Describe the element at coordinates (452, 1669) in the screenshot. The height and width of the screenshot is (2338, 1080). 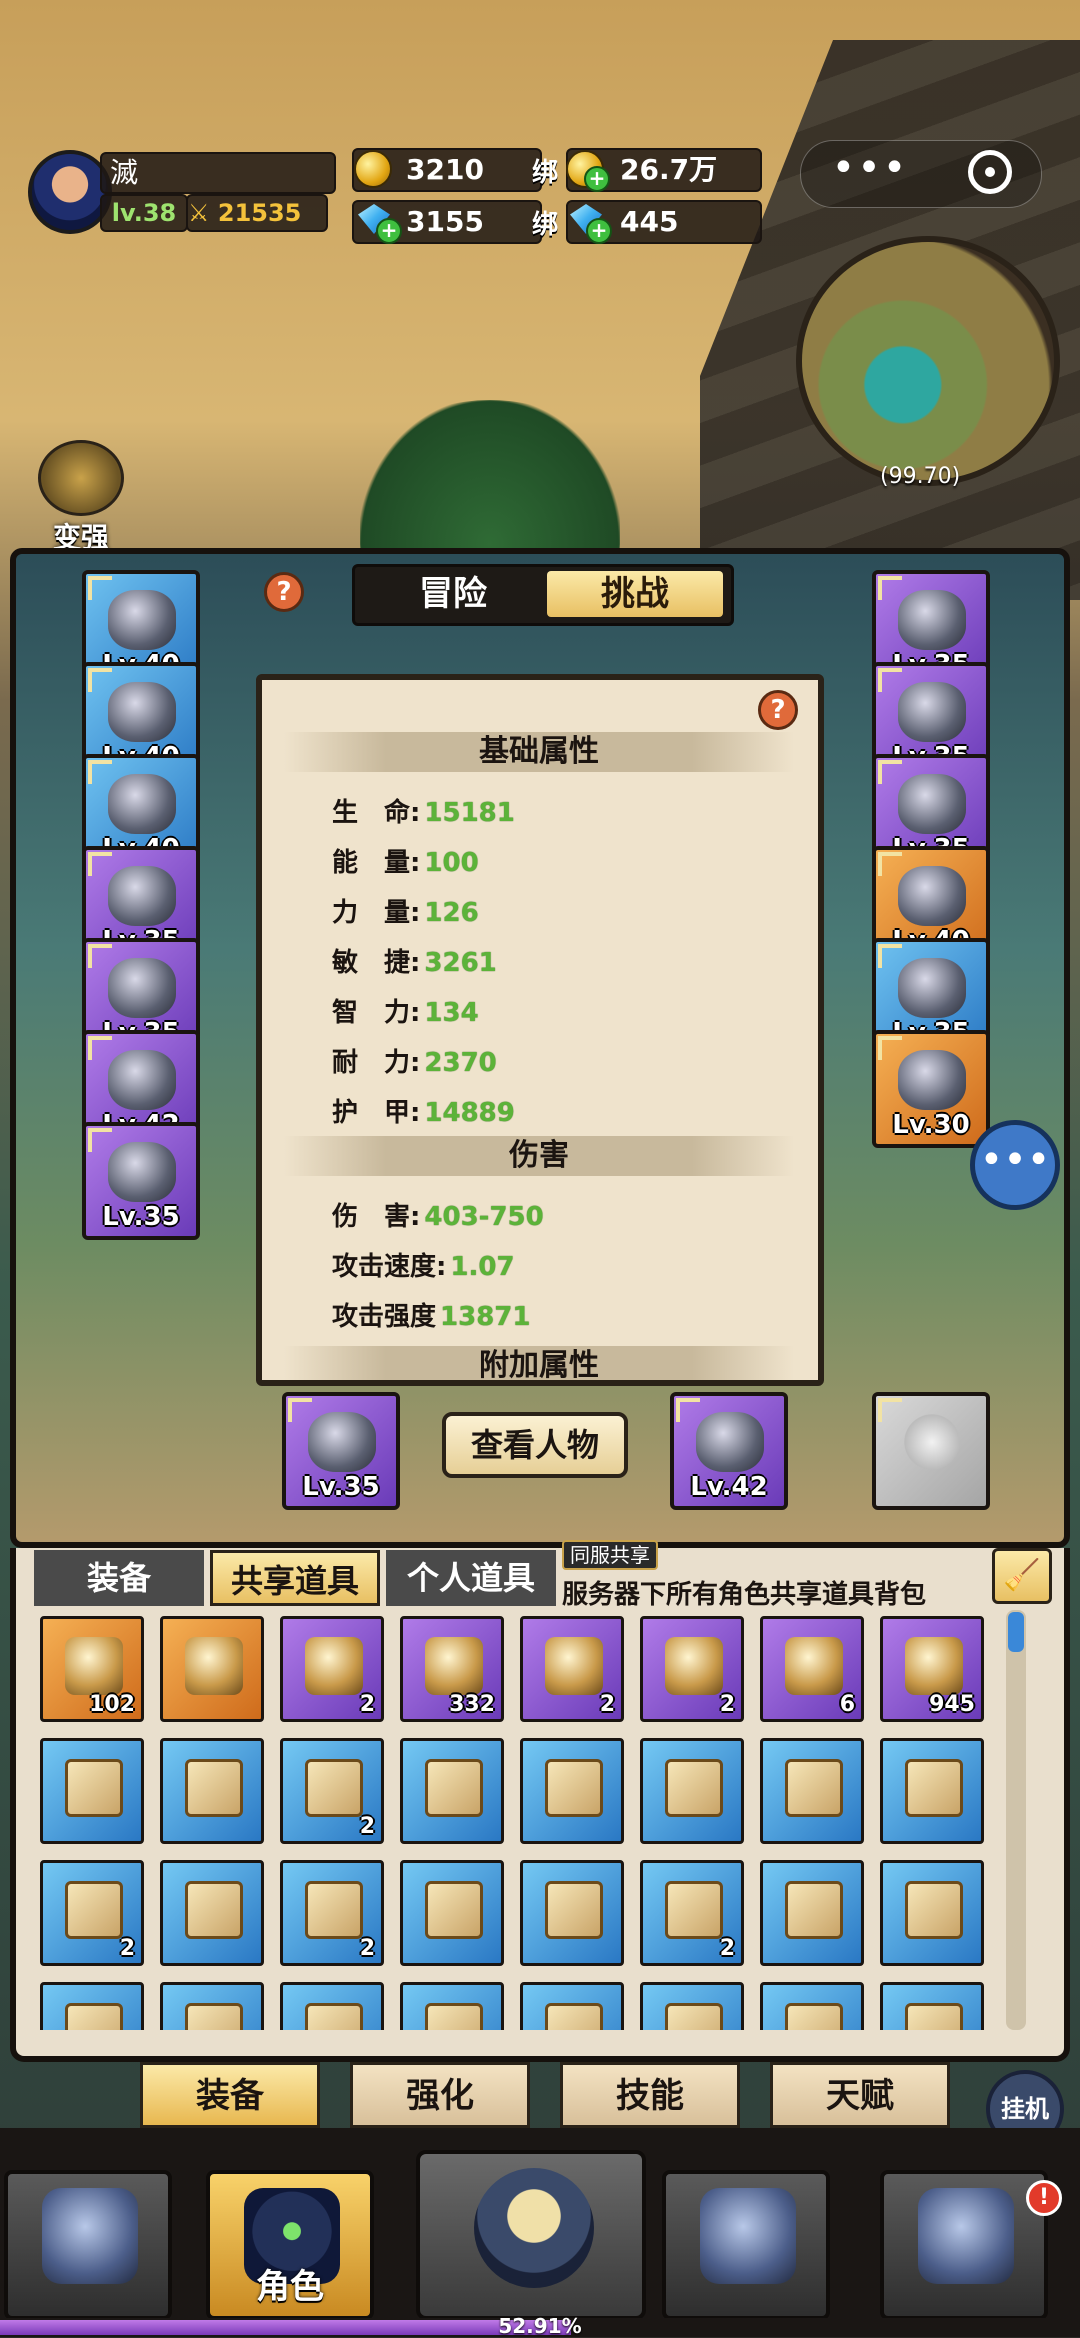
I see `bag-item: 332` at that location.